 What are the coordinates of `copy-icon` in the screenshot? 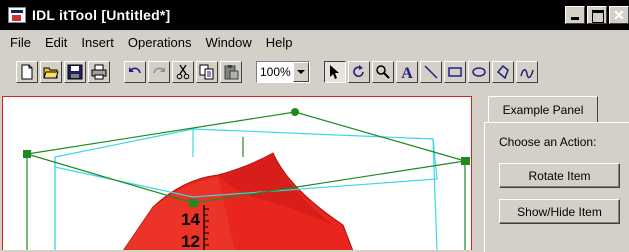 It's located at (206, 72).